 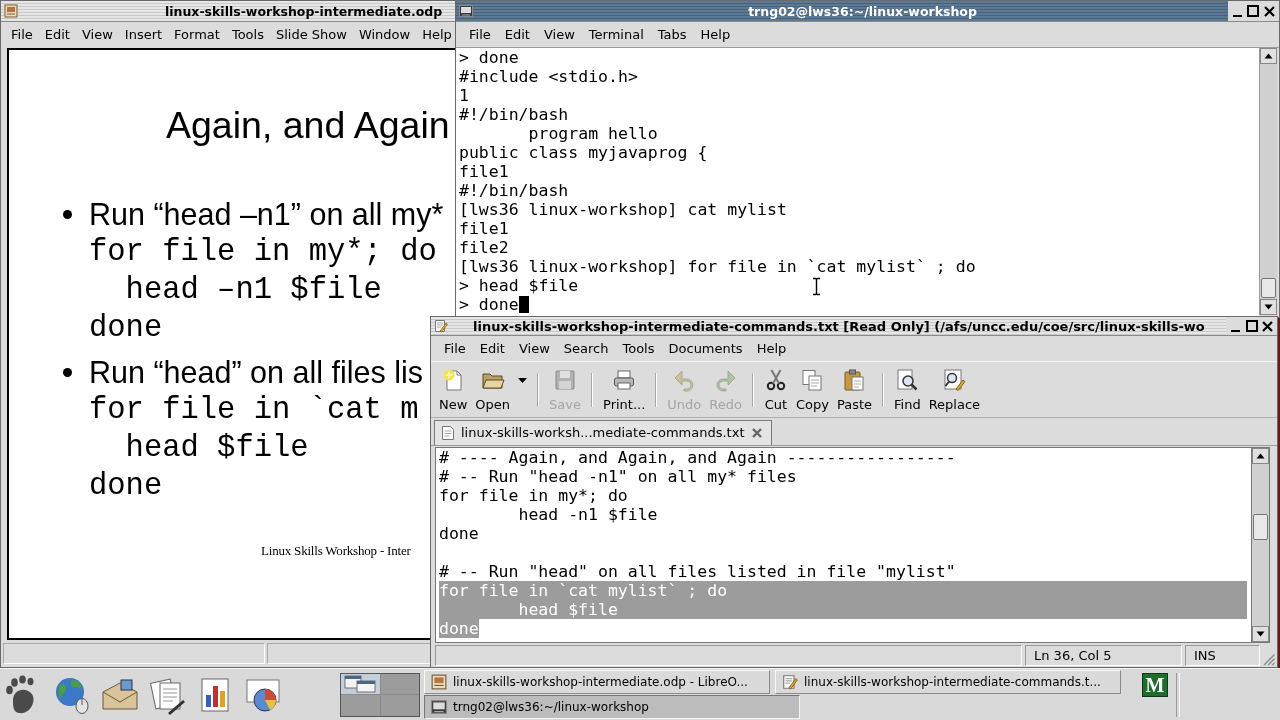 I want to click on toolbar-button: Replace, so click(x=954, y=389).